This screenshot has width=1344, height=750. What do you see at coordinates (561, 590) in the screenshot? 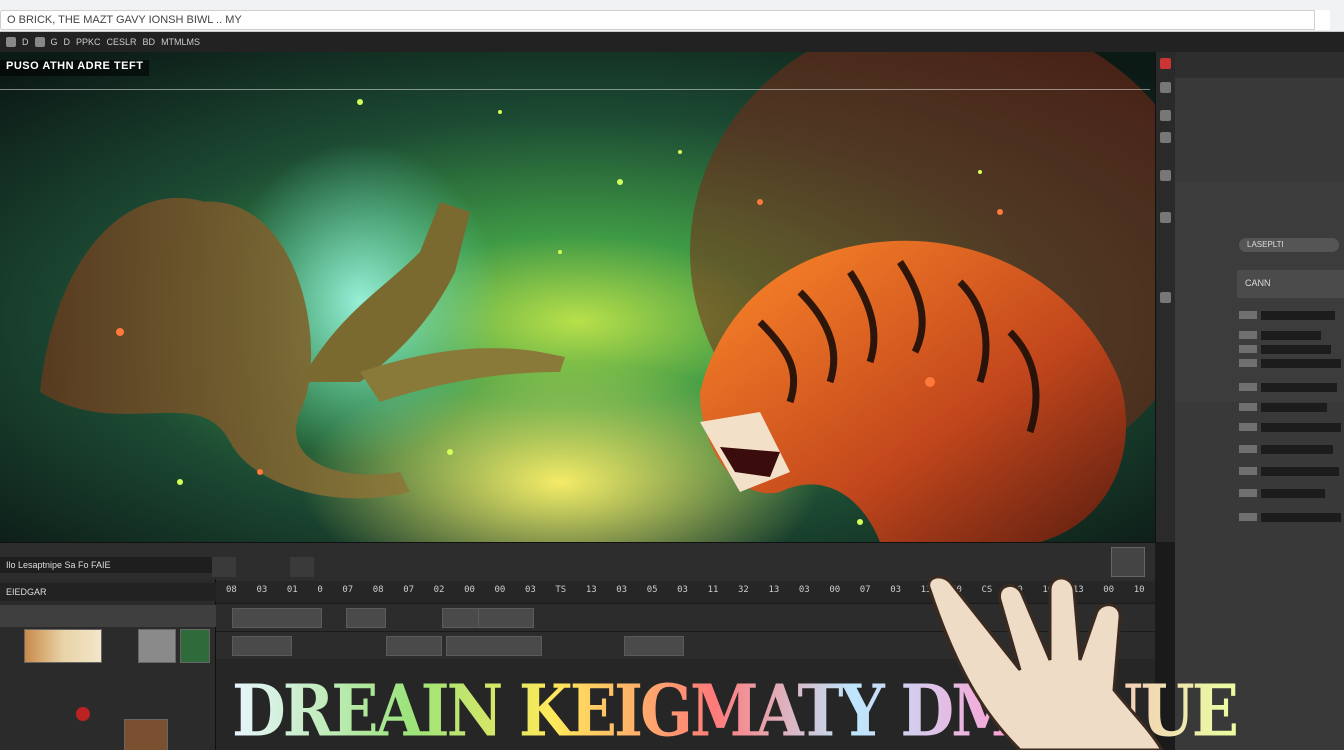
I see `timecode: TS` at bounding box center [561, 590].